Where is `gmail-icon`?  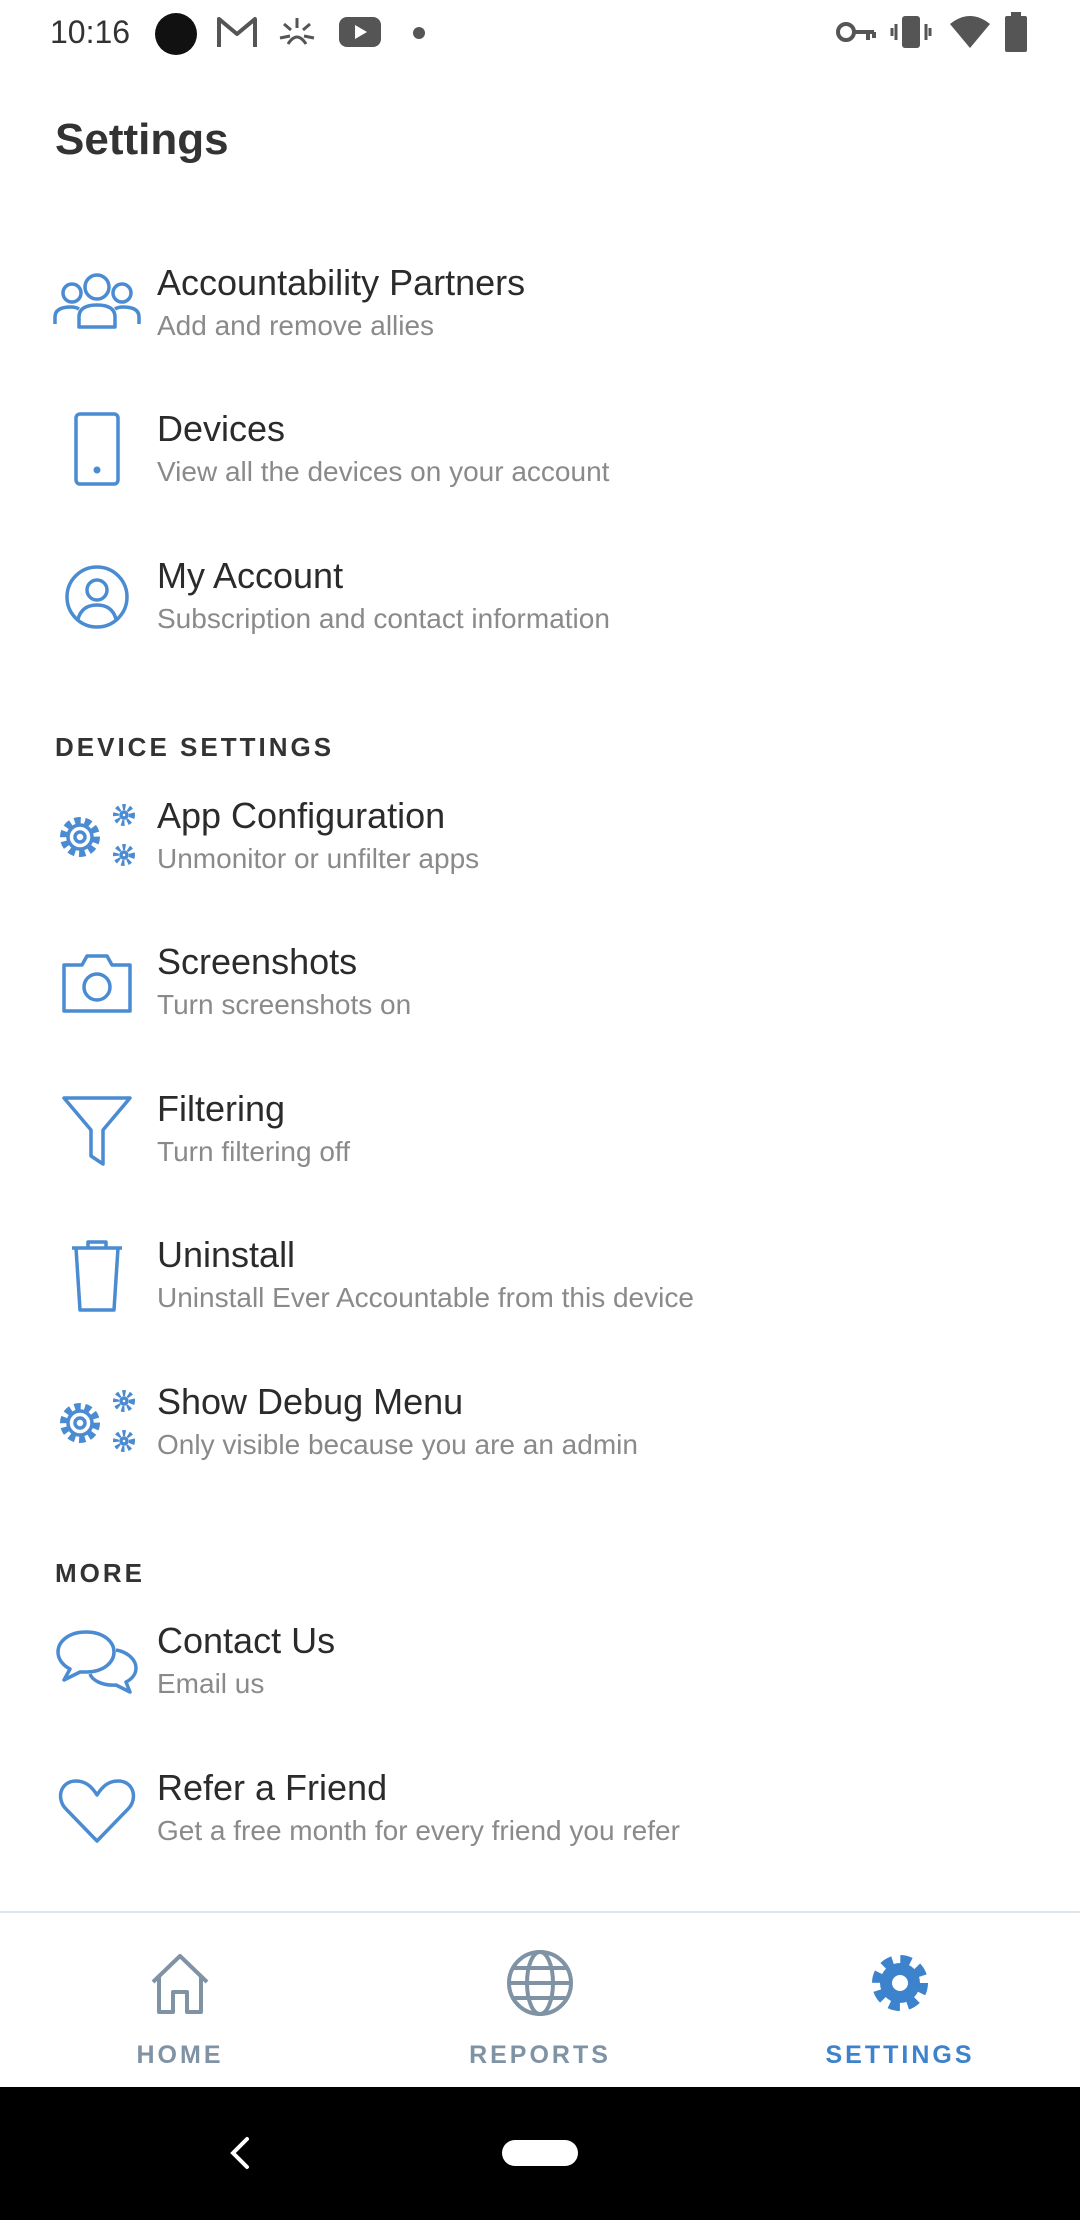 gmail-icon is located at coordinates (237, 32).